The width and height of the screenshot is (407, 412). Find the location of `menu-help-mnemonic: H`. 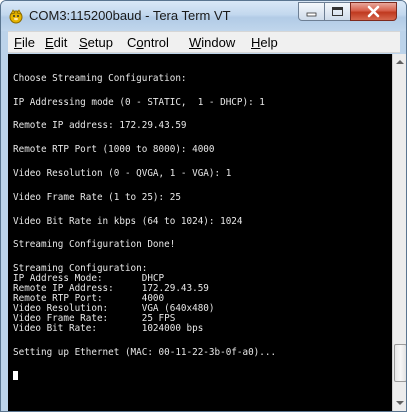

menu-help-mnemonic: H is located at coordinates (256, 42).